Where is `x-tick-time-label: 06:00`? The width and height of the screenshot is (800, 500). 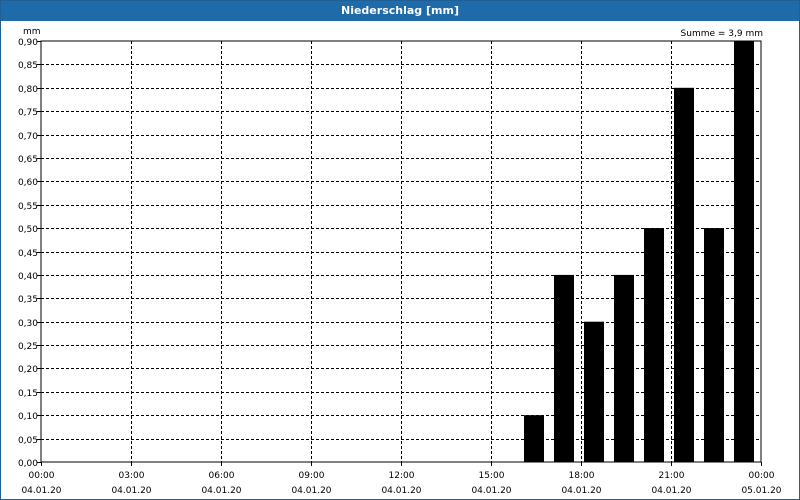 x-tick-time-label: 06:00 is located at coordinates (222, 476).